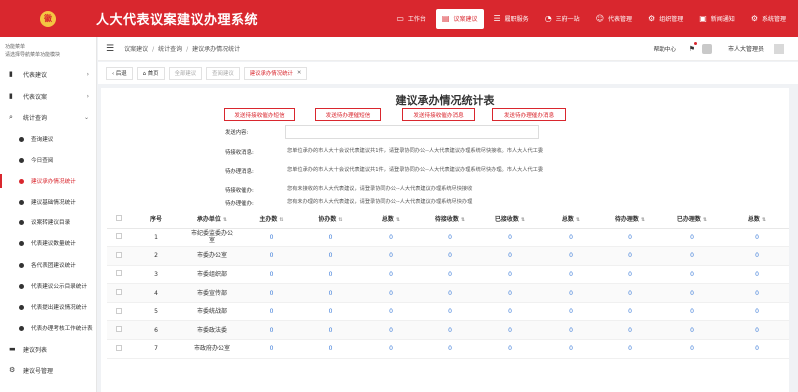 This screenshot has width=798, height=392. Describe the element at coordinates (48, 160) in the screenshot. I see `sidebar-sub-today: 今日查阅` at that location.